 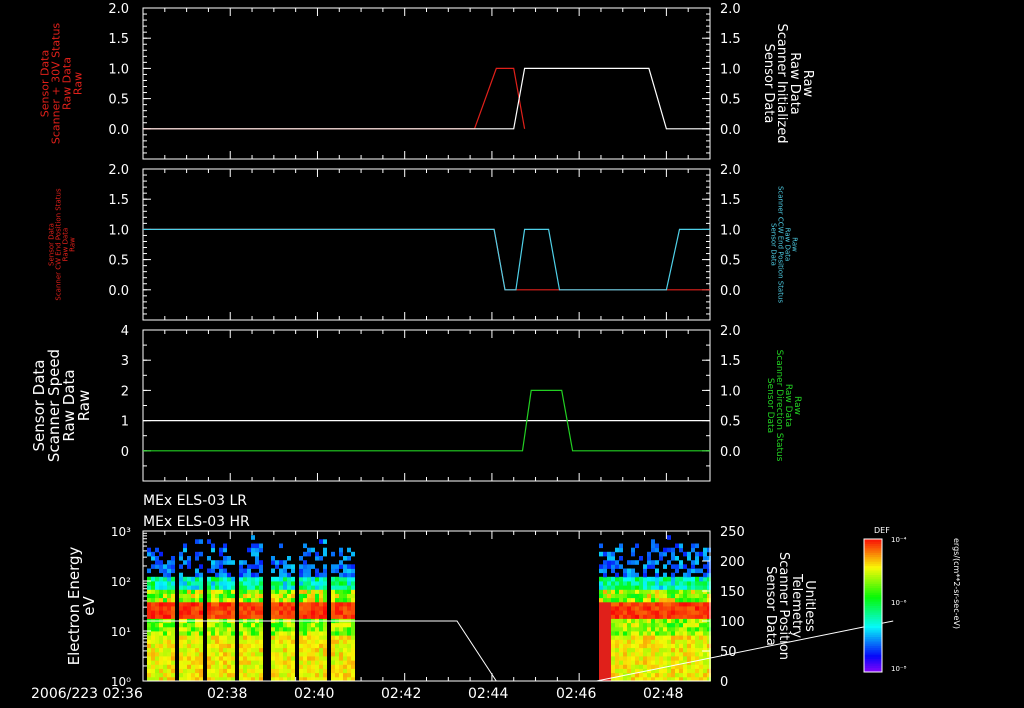 What do you see at coordinates (774, 244) in the screenshot?
I see `y-axis-label-right-line: Sensor Data` at bounding box center [774, 244].